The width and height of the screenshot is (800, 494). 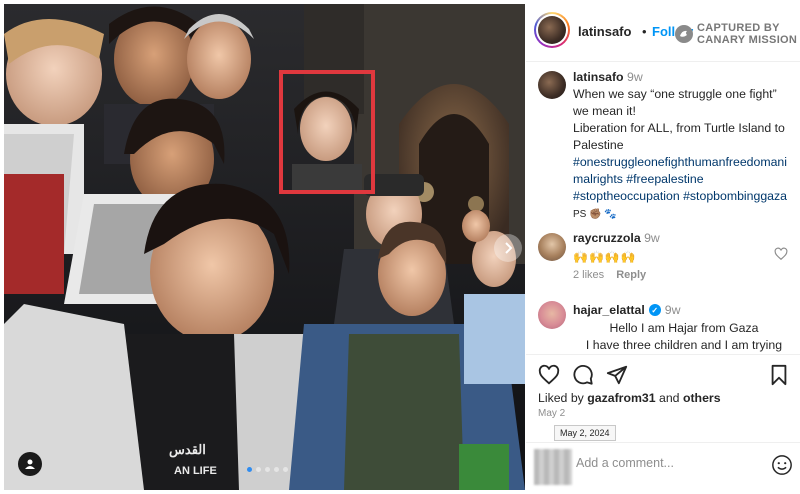 I want to click on liked-and: and, so click(x=669, y=398).